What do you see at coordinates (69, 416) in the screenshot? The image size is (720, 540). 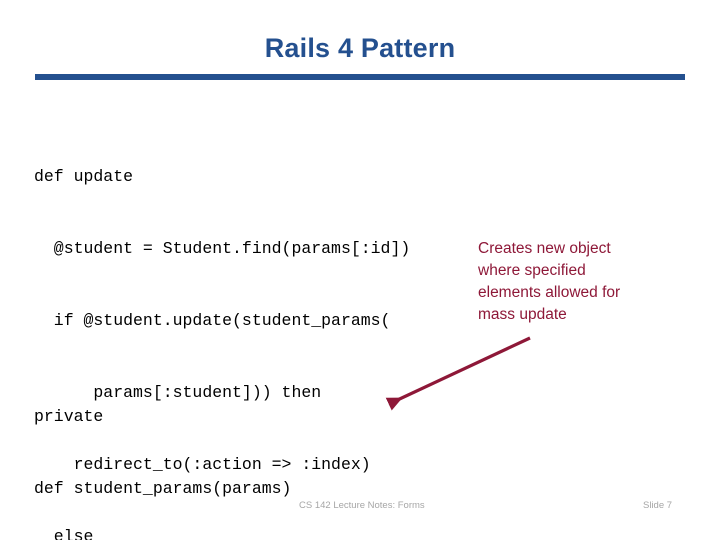 I see `code-line: private` at bounding box center [69, 416].